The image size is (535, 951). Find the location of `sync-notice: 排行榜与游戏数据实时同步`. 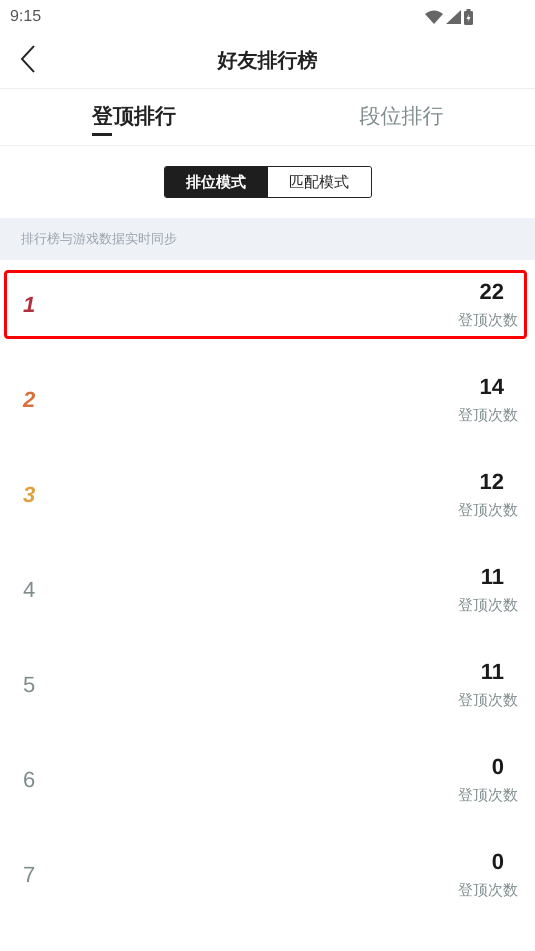

sync-notice: 排行榜与游戏数据实时同步 is located at coordinates (99, 239).